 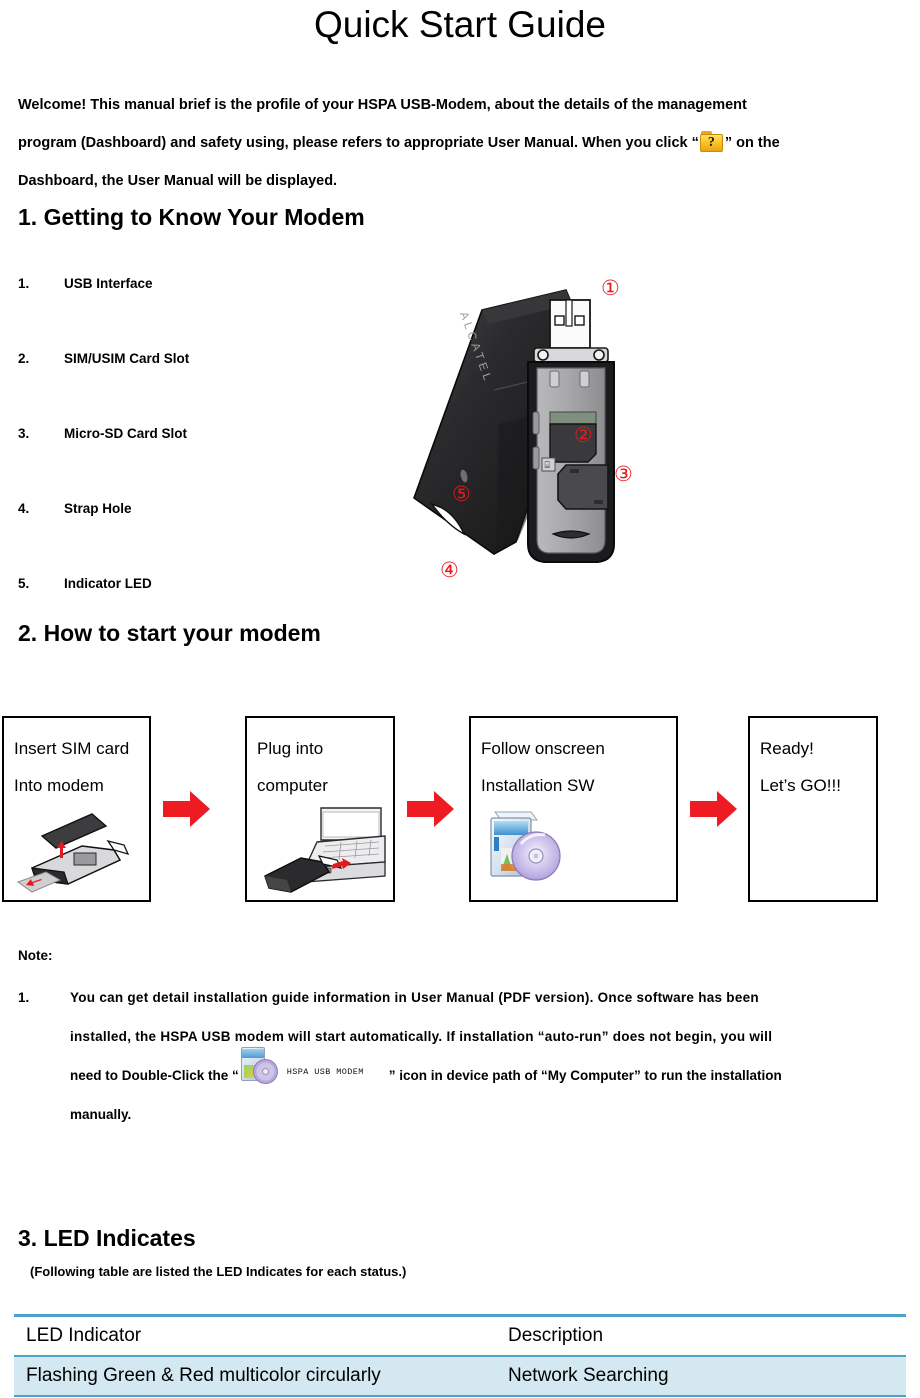 I want to click on modem-illustration: ALCATEL ⌸ ① ② ③ ④ ⑤, so click(x=534, y=436).